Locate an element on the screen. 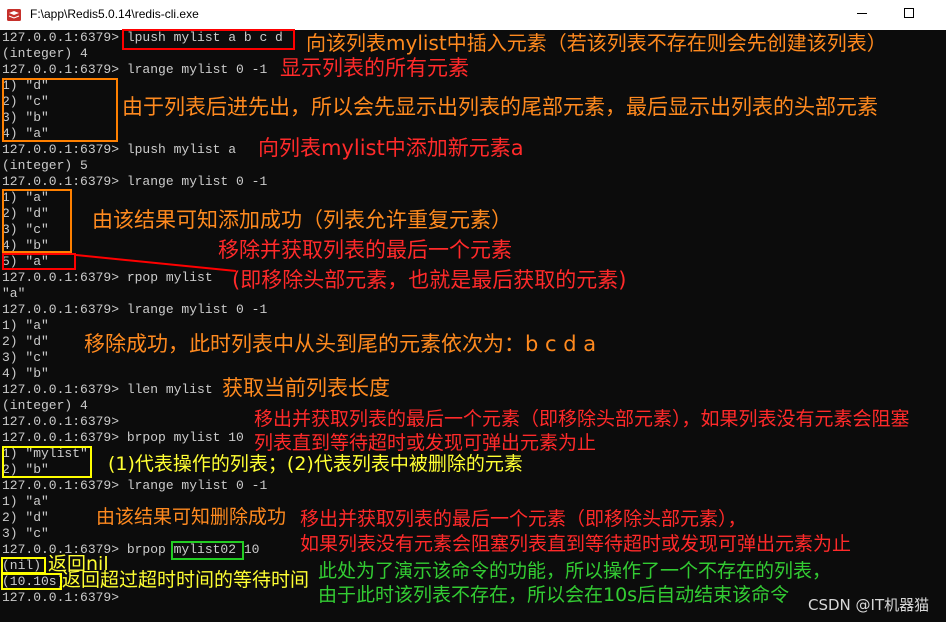  terminal-line: (integer) 5 is located at coordinates (45, 165).